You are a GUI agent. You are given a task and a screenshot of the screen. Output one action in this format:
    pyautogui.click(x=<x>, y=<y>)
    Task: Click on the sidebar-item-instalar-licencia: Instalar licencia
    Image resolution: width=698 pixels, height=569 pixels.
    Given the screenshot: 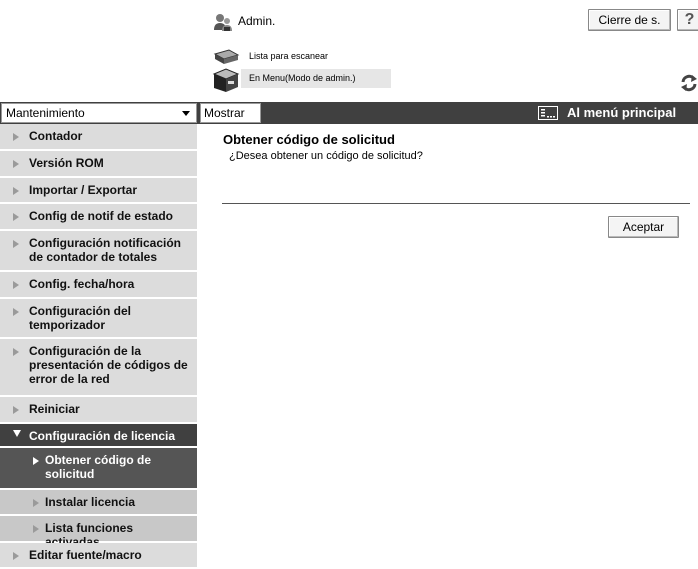 What is the action you would take?
    pyautogui.click(x=98, y=503)
    